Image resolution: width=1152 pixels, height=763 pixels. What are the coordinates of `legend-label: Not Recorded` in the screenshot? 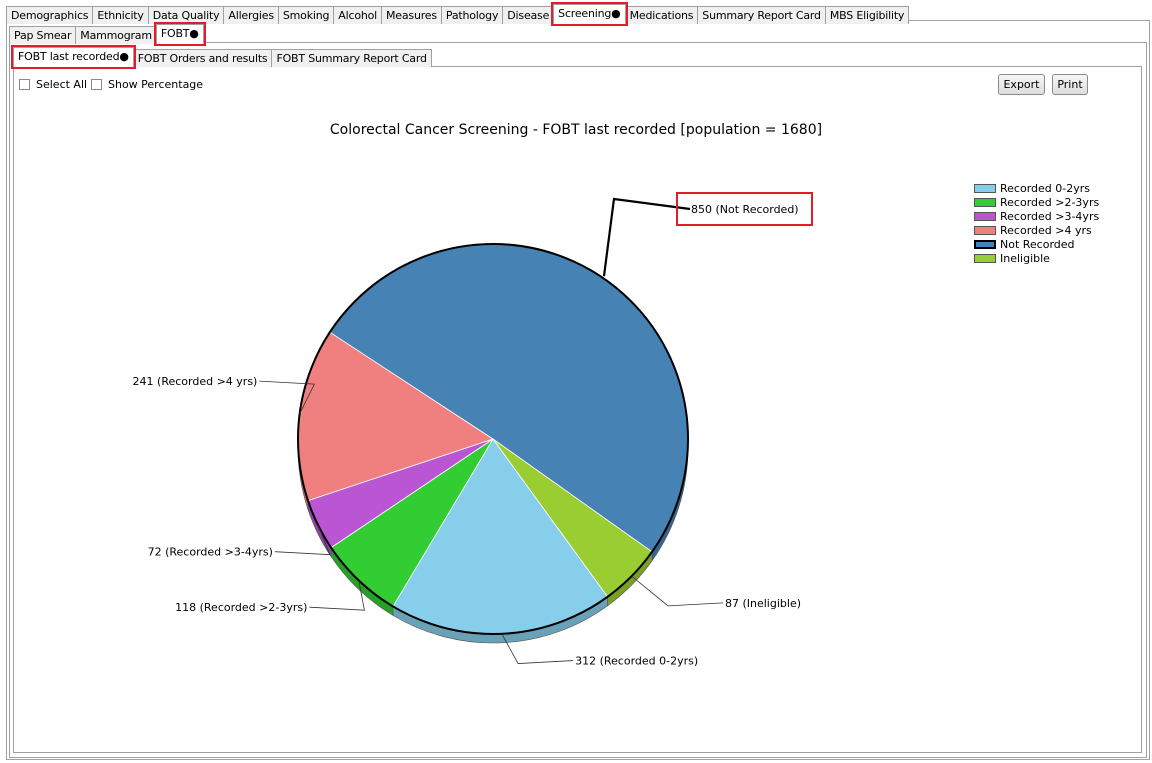 It's located at (1037, 244).